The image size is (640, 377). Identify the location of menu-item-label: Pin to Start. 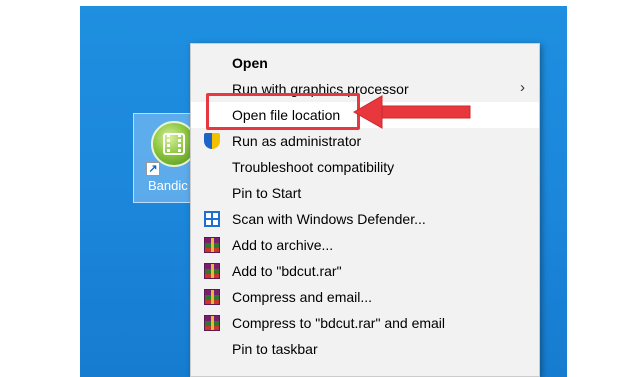
(267, 193).